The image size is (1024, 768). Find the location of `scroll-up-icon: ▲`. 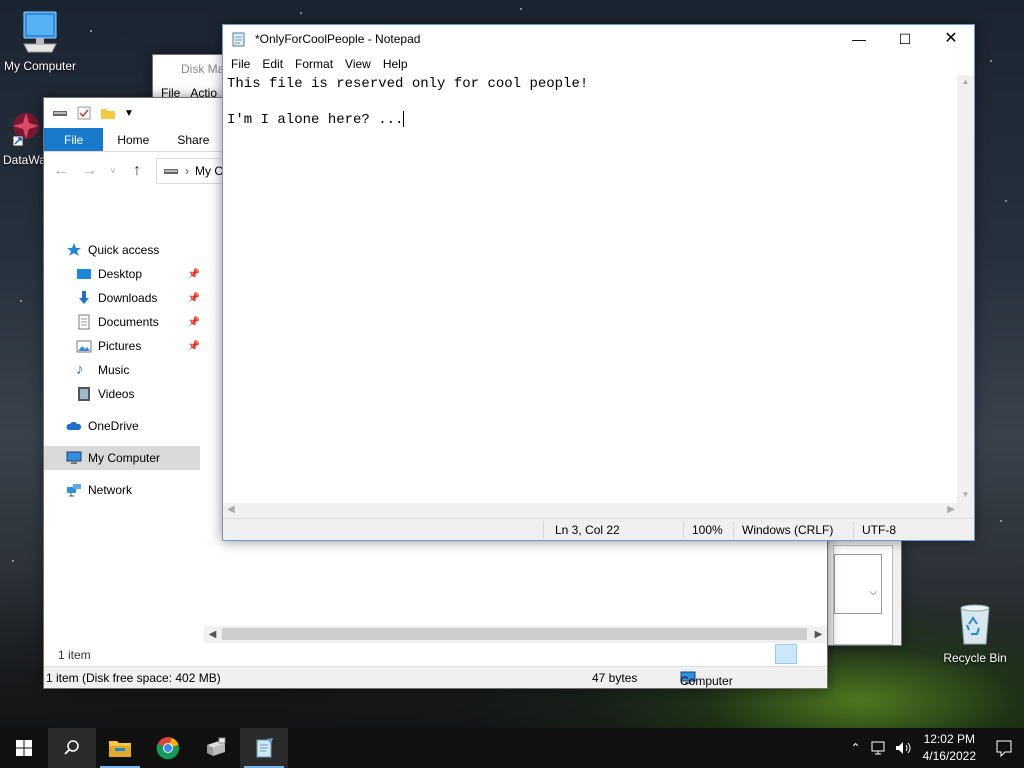

scroll-up-icon: ▲ is located at coordinates (965, 81).